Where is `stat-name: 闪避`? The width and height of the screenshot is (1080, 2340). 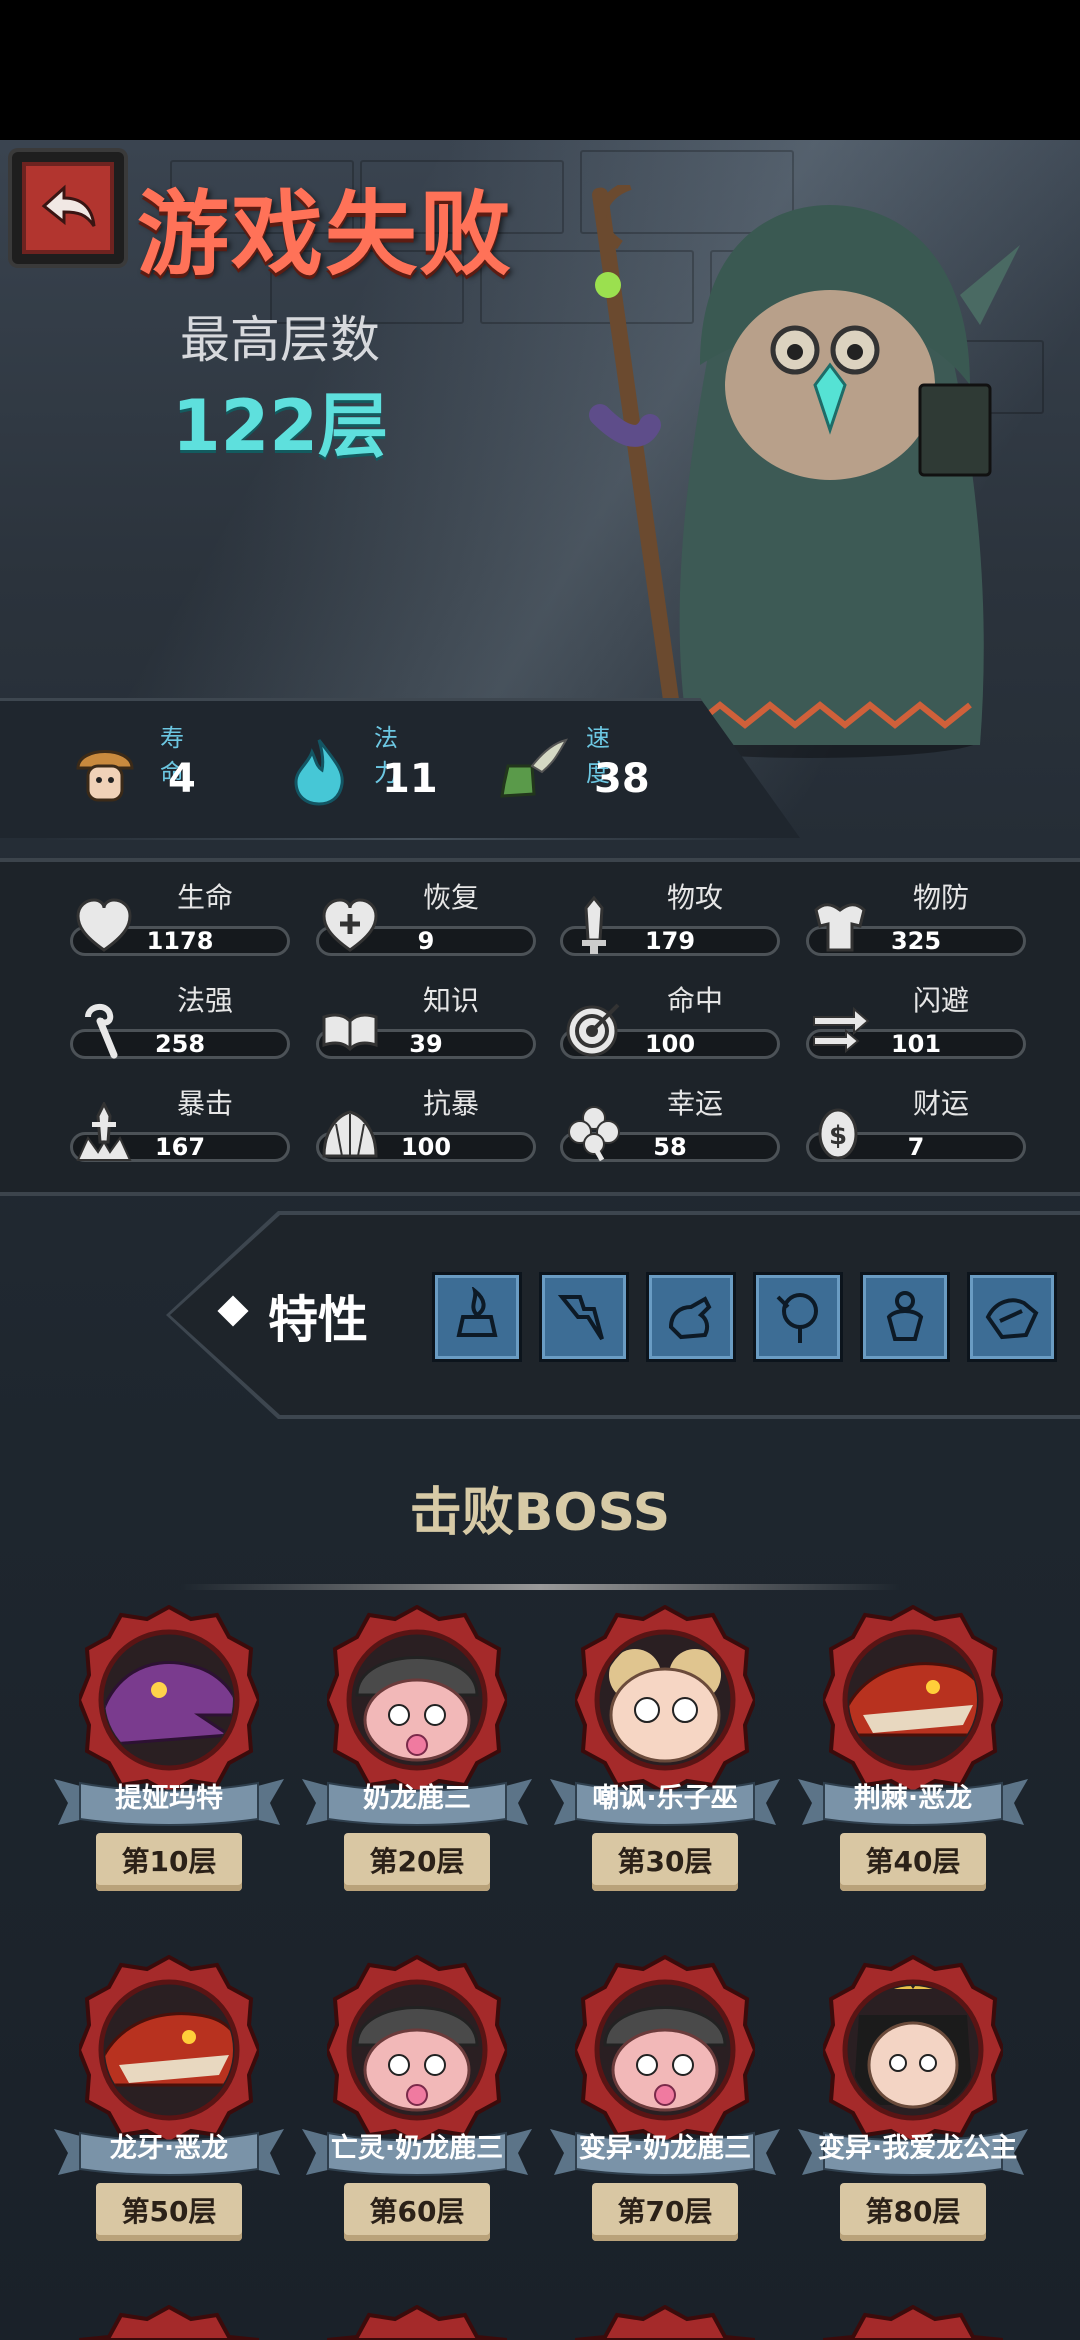
stat-name: 闪避 is located at coordinates (940, 1000).